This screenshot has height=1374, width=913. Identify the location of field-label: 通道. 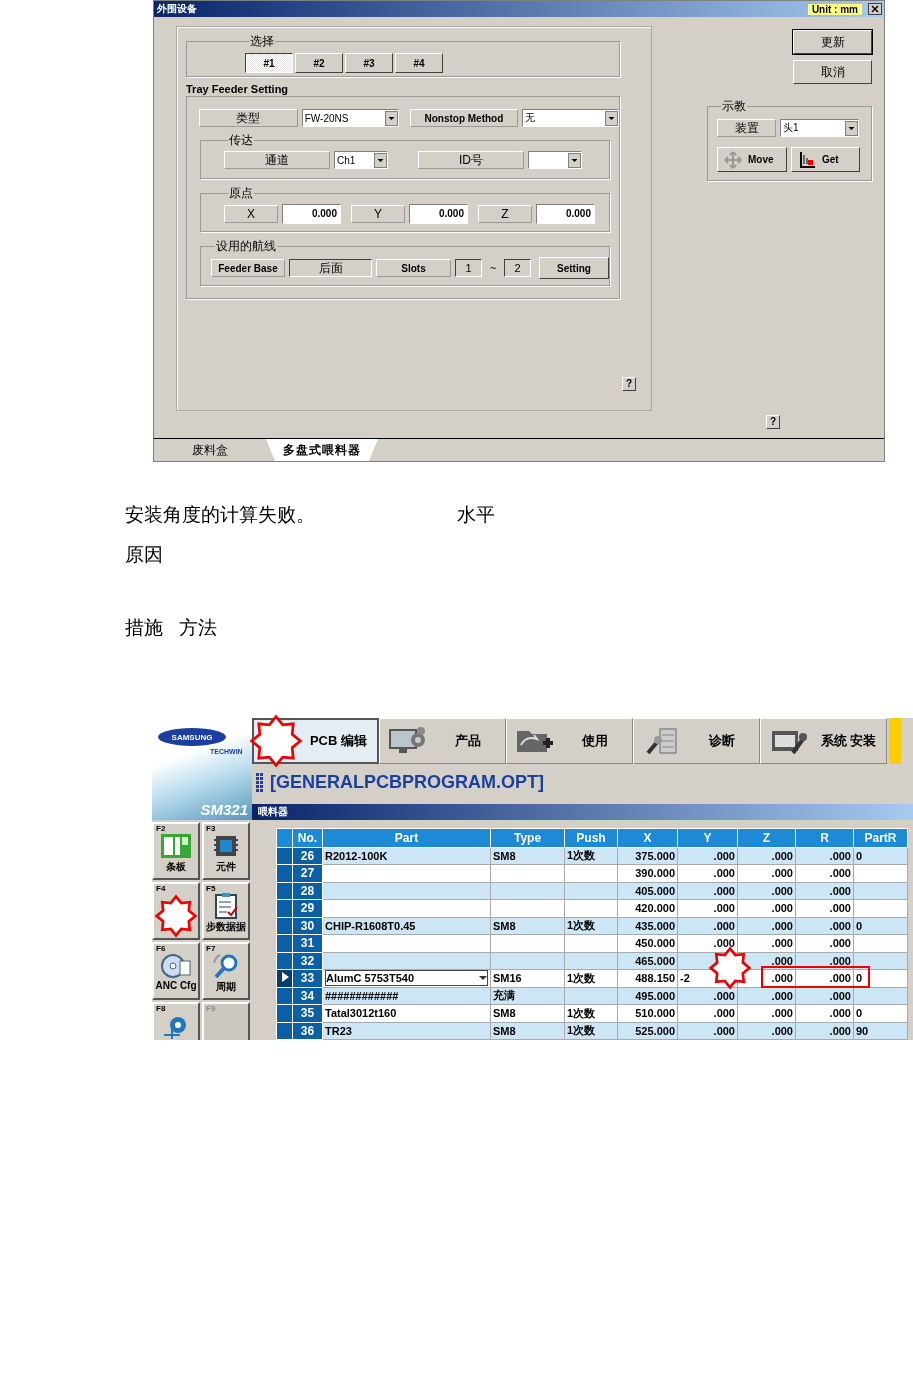
(277, 160).